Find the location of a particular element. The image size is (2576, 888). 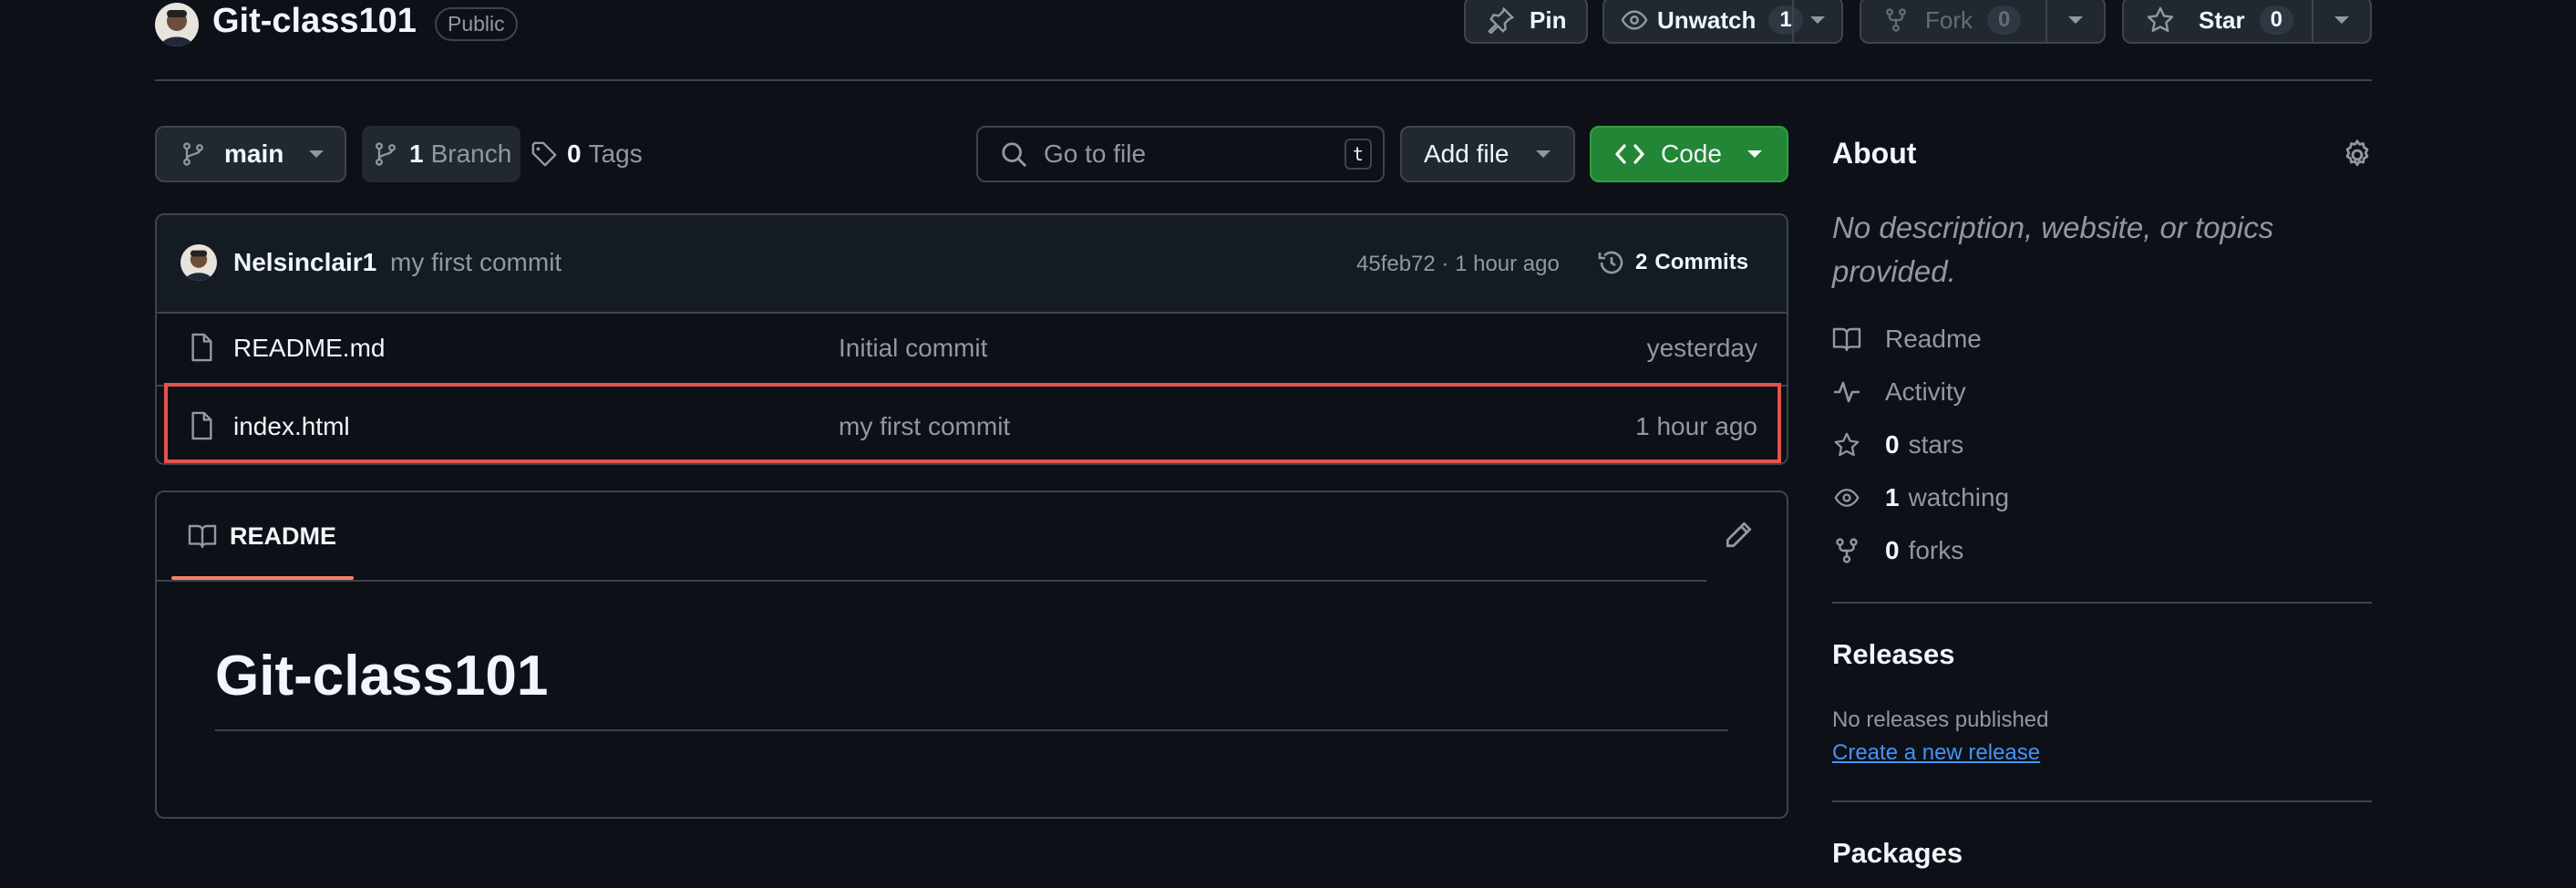

add-file-button: Add file is located at coordinates (1487, 154).